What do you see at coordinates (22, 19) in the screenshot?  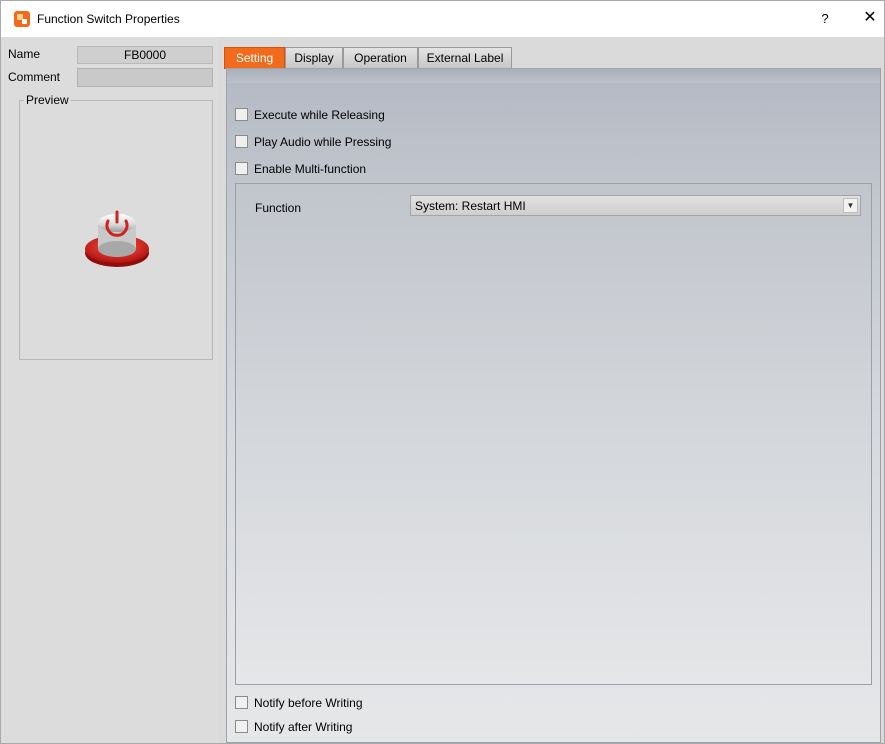 I see `app-logo-icon` at bounding box center [22, 19].